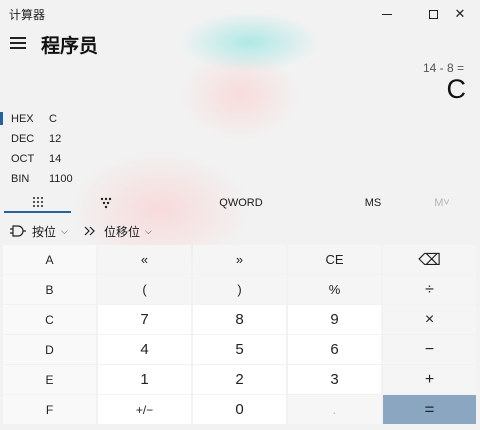 This screenshot has width=480, height=430. What do you see at coordinates (44, 231) in the screenshot?
I see `bitwise-label: 按位` at bounding box center [44, 231].